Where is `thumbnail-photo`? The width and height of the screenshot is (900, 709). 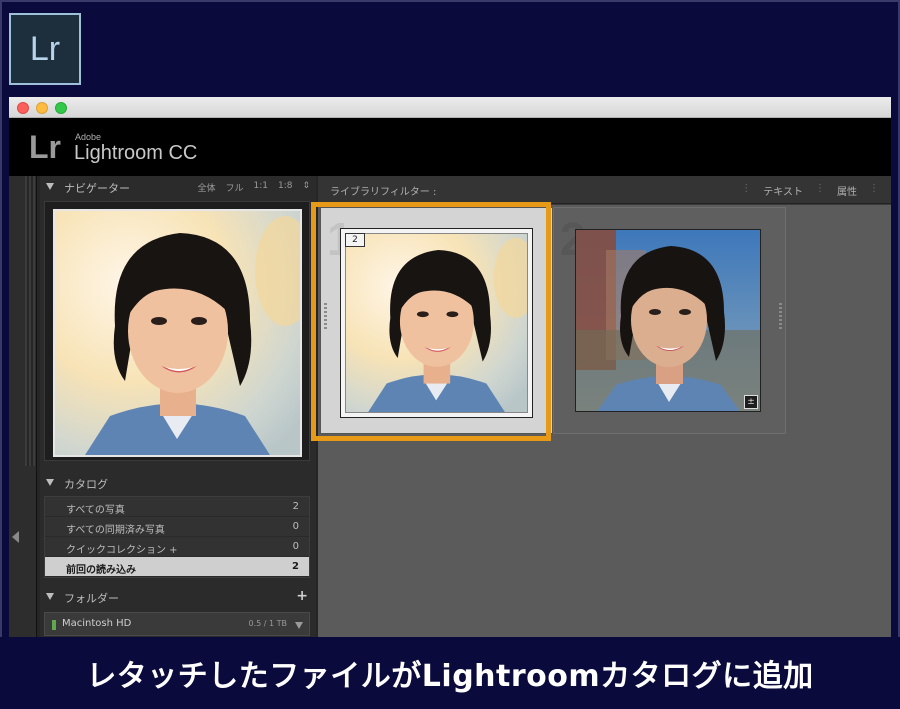 thumbnail-photo is located at coordinates (436, 323).